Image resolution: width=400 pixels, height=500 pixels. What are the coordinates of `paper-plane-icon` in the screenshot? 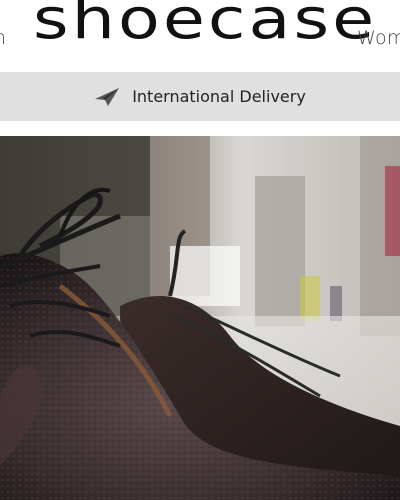 It's located at (107, 97).